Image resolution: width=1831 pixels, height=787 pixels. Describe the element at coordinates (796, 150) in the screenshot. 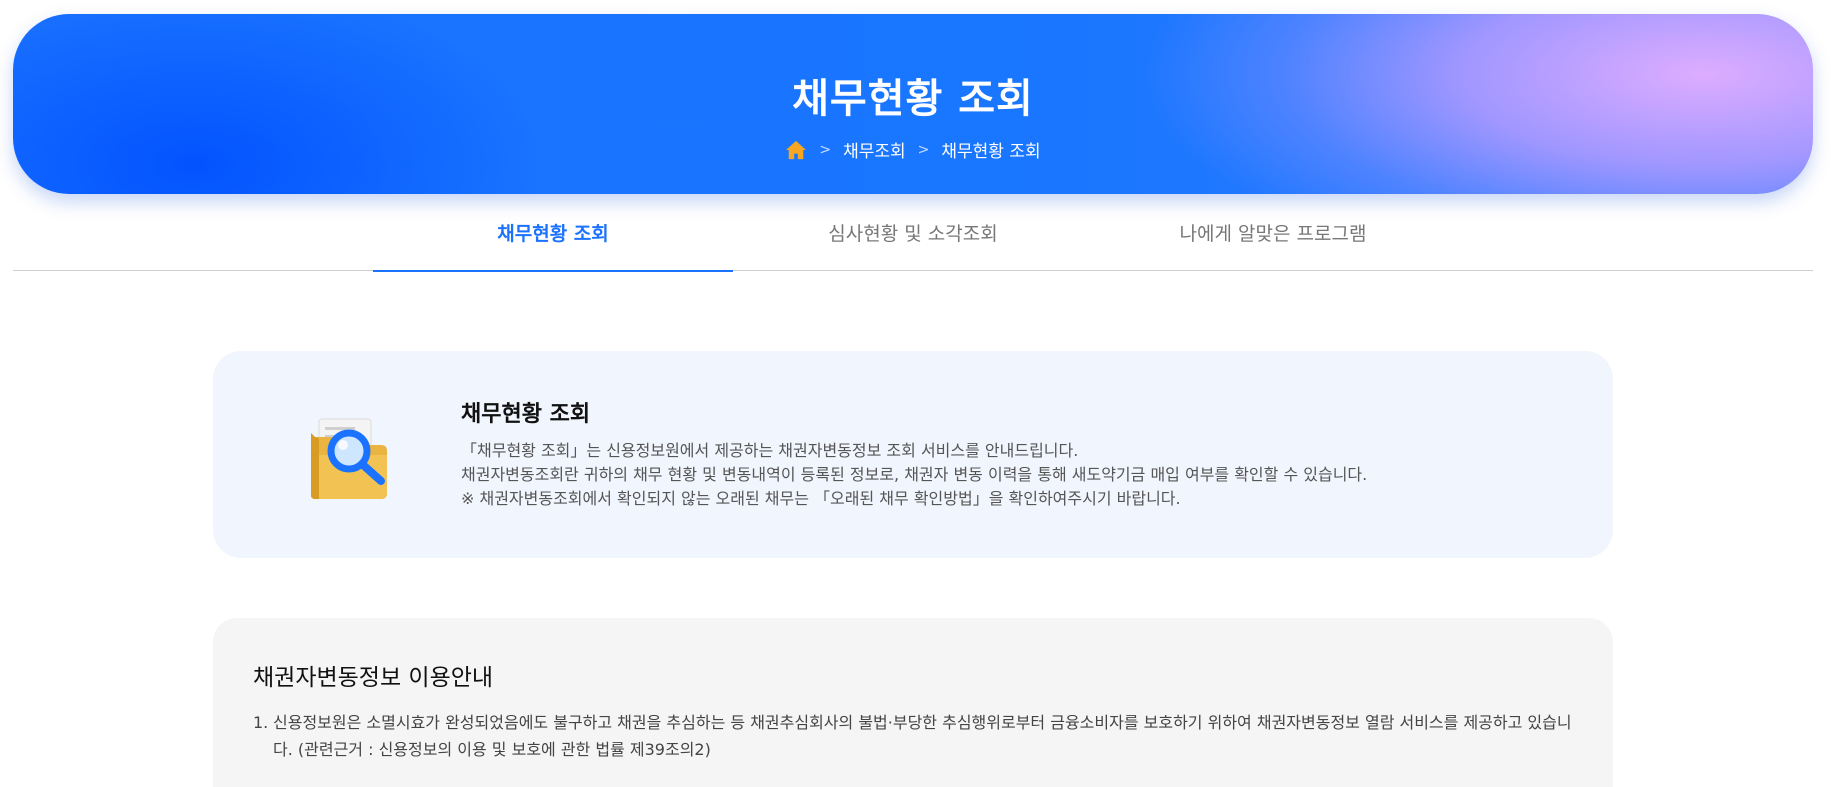

I see `home-icon` at that location.